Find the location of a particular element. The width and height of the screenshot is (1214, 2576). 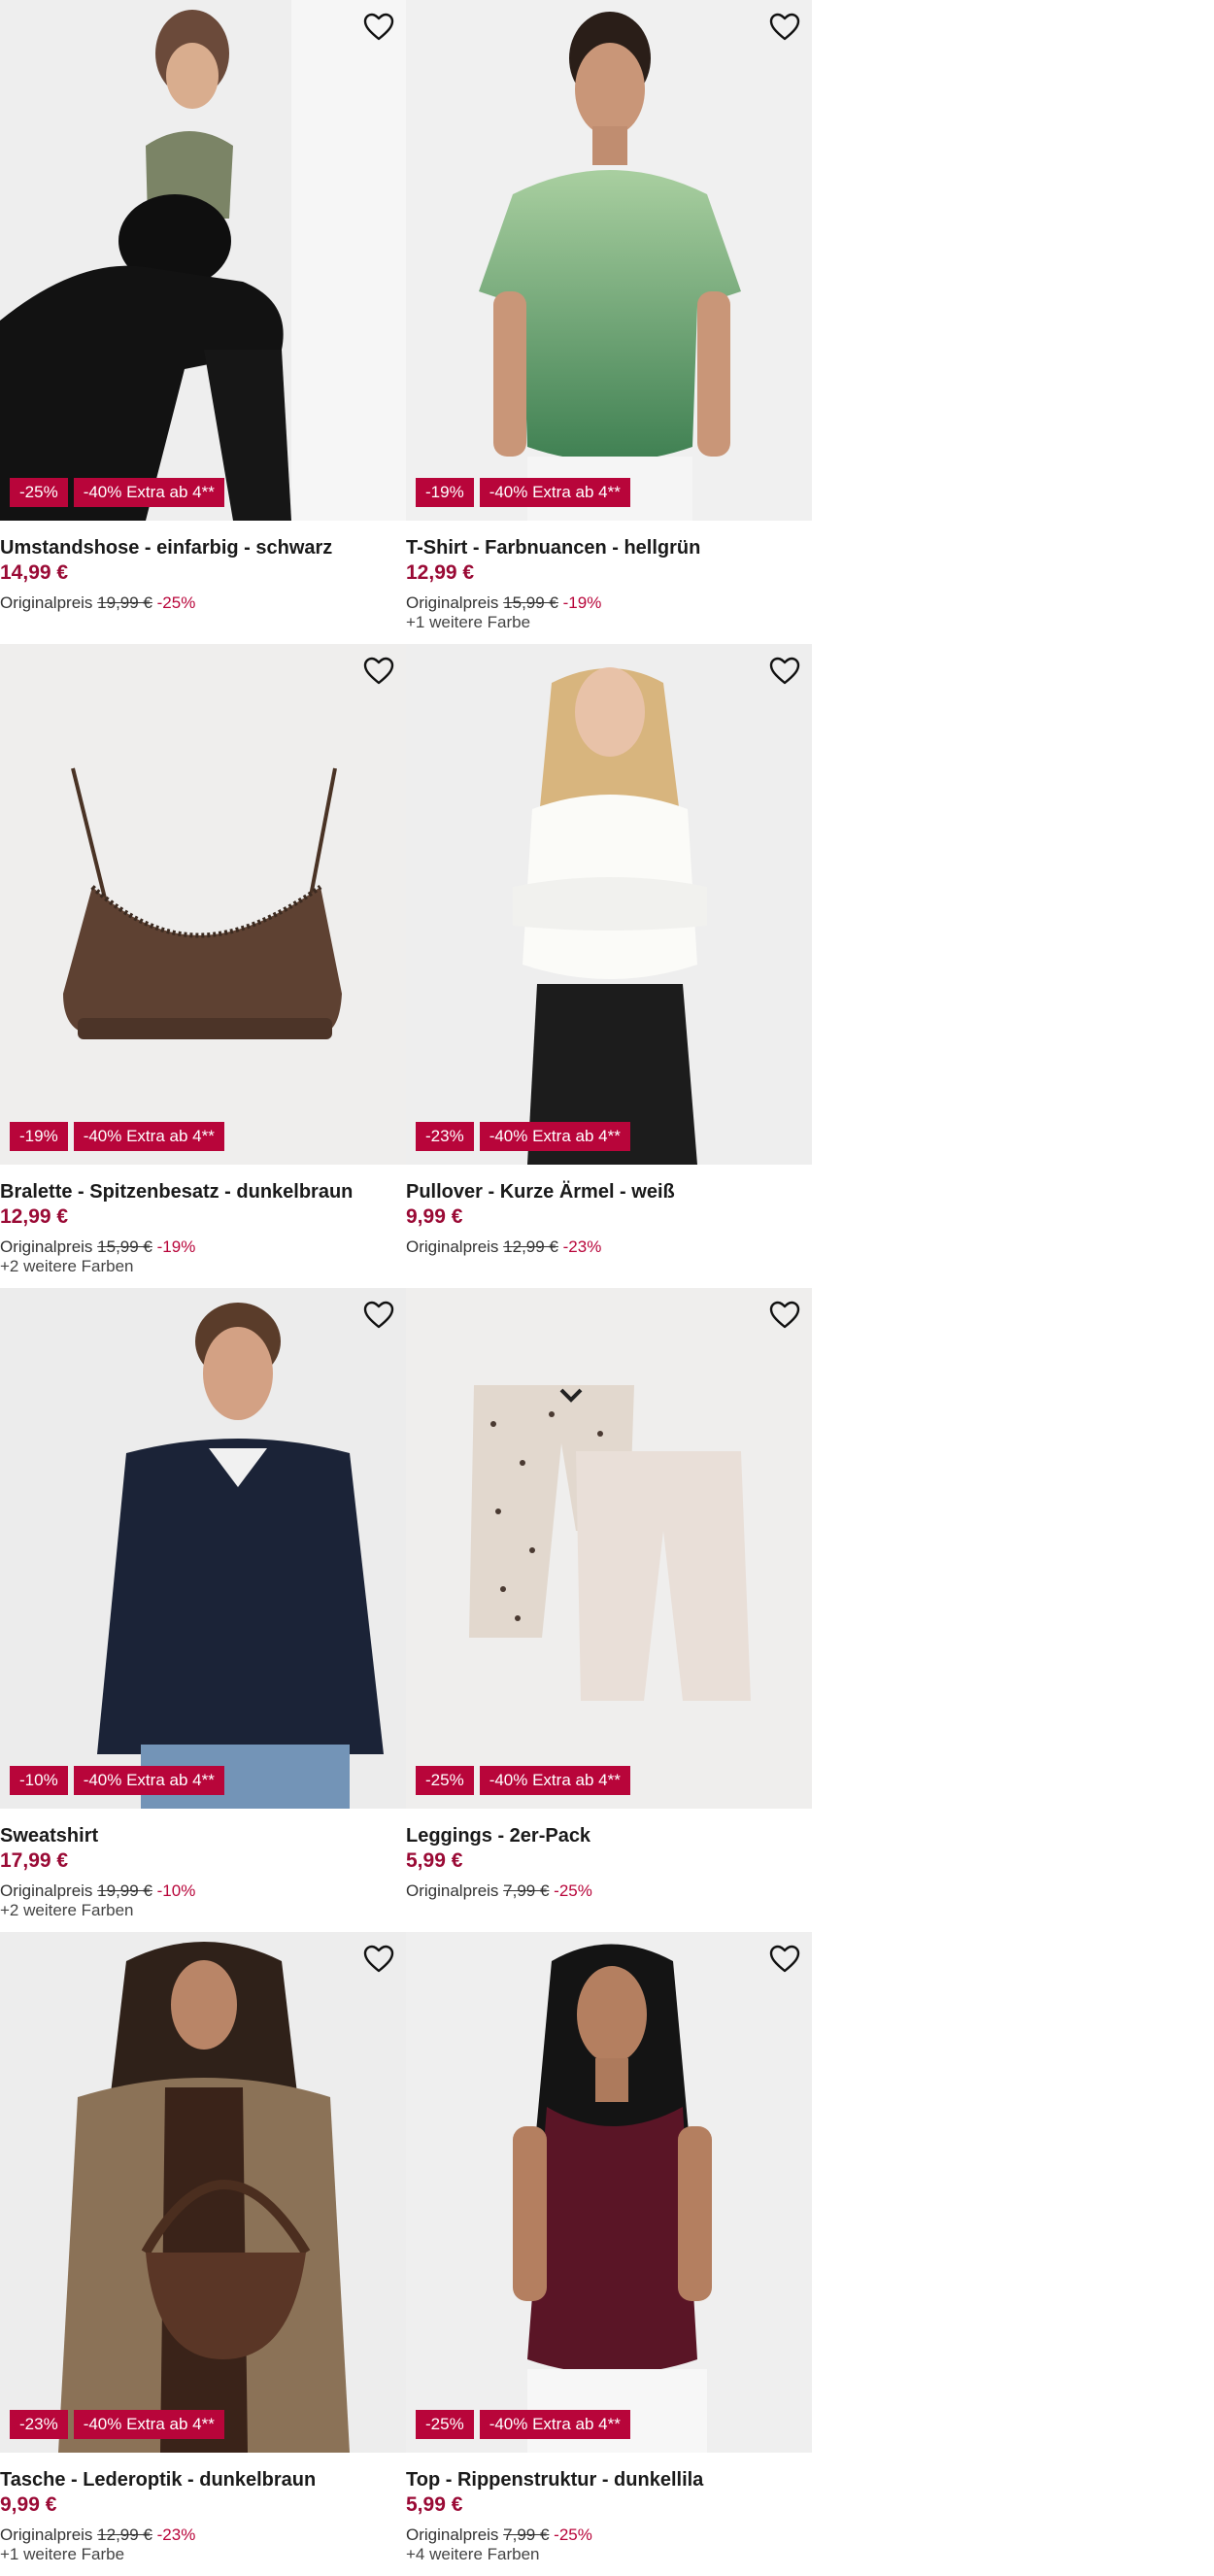

product-name: Tasche - Lederoptik - dunkelbraun is located at coordinates (203, 2480).